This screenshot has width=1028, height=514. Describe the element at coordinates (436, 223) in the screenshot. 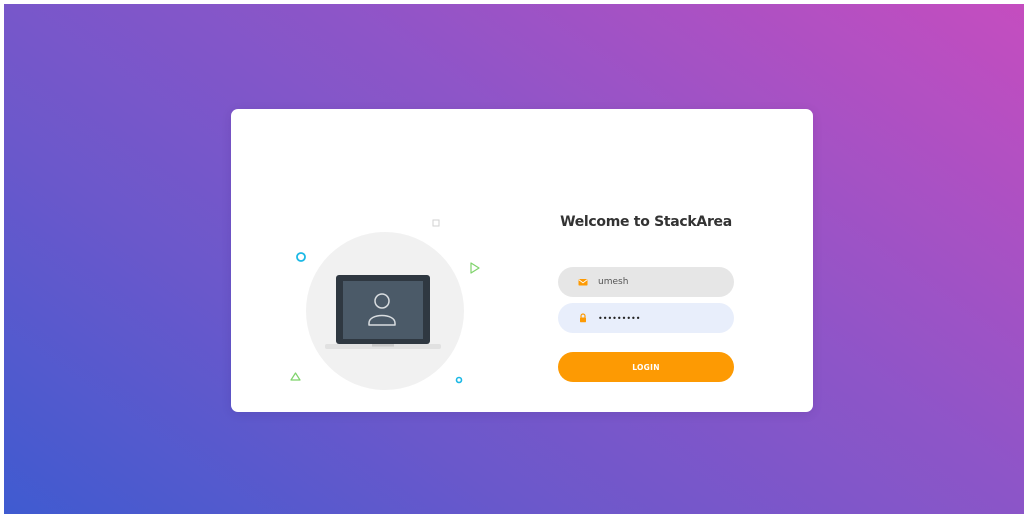

I see `square-icon` at that location.